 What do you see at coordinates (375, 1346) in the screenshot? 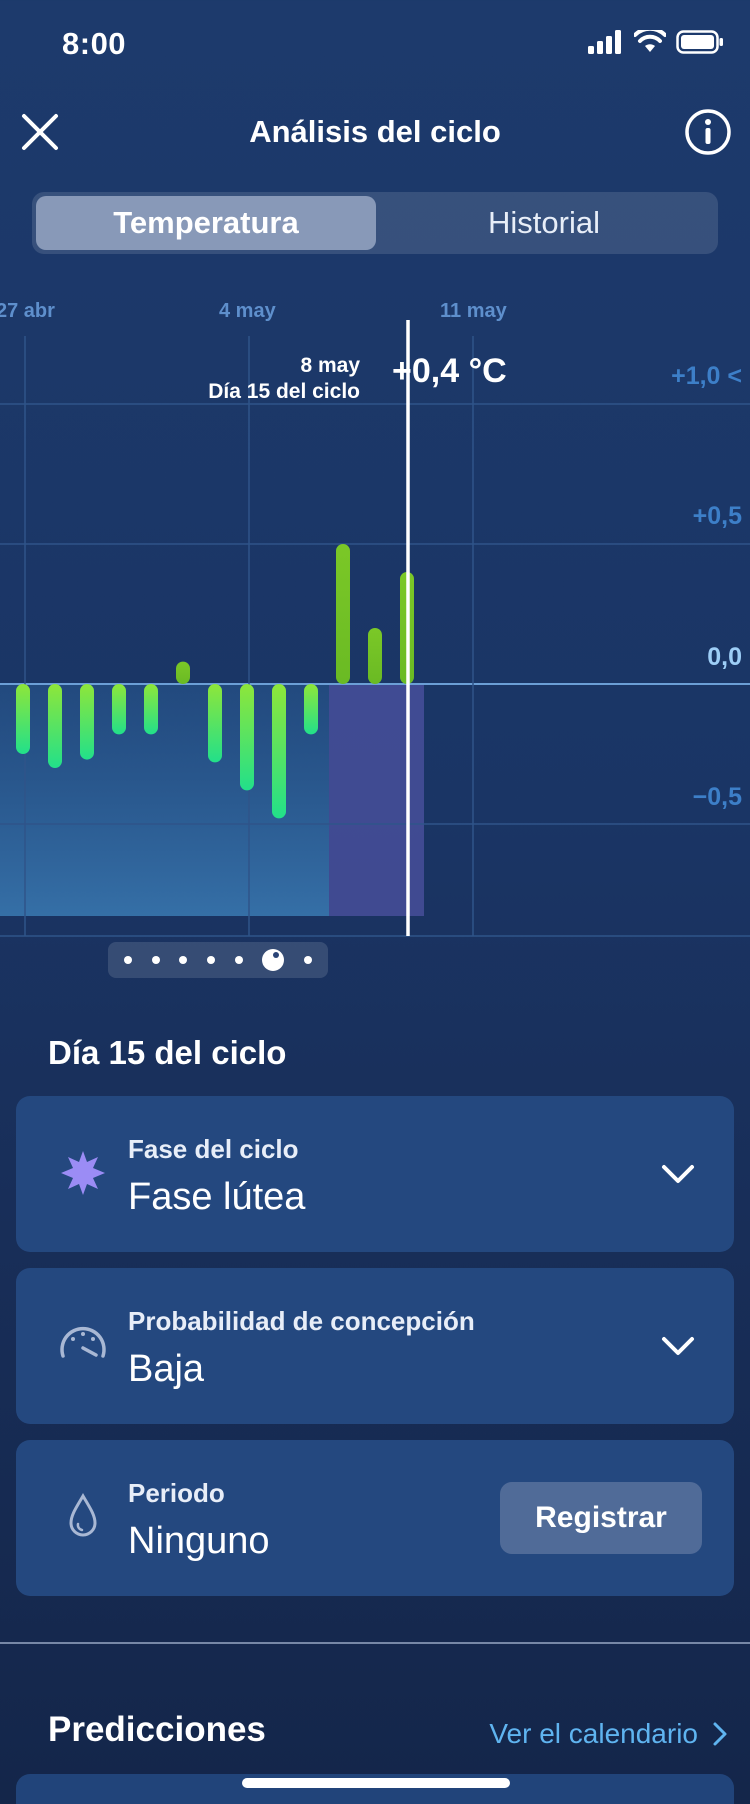
I see `conception-probability-card: Probabilidad de concepción Baja` at bounding box center [375, 1346].